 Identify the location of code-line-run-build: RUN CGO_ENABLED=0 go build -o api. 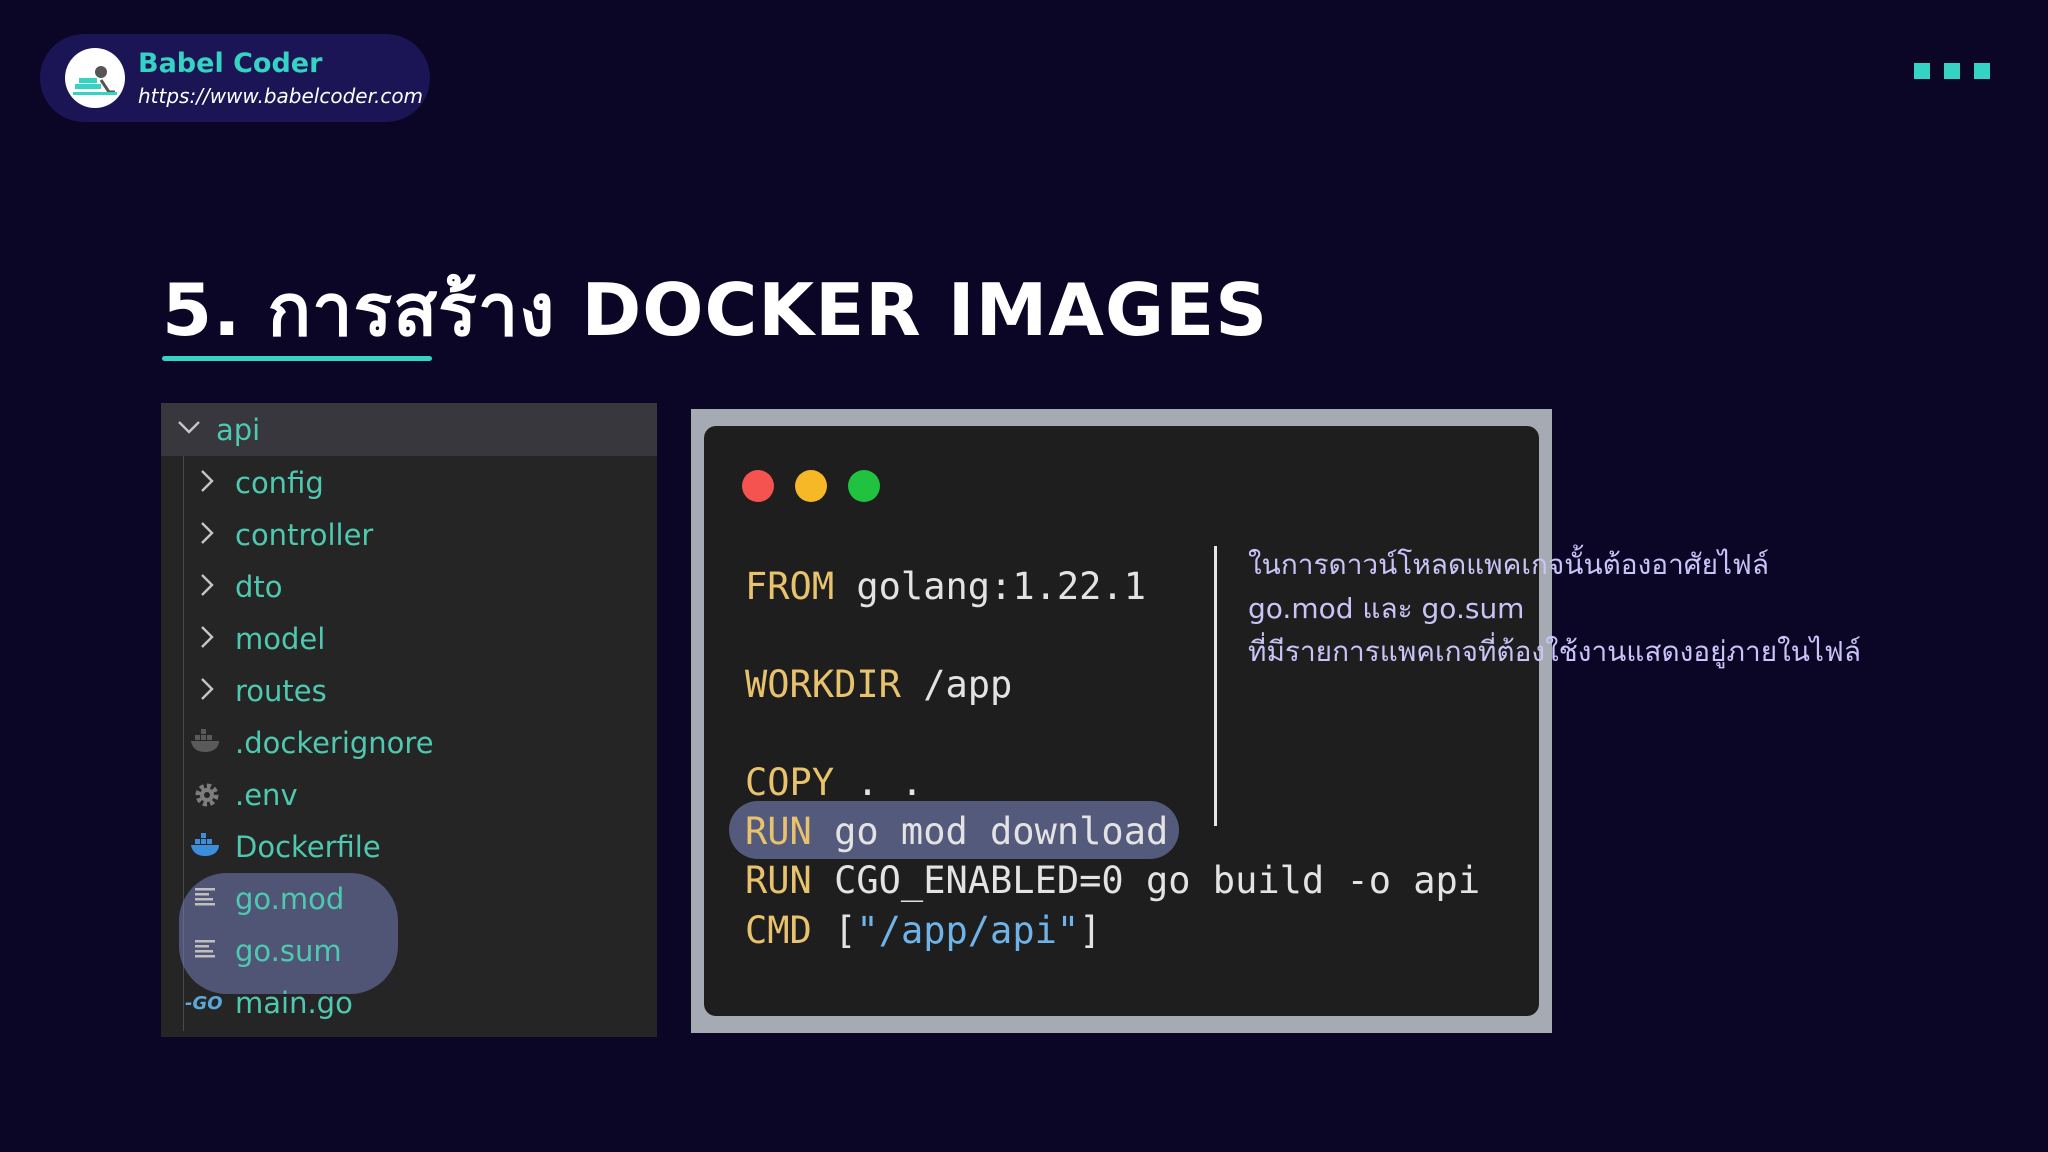
(1112, 880).